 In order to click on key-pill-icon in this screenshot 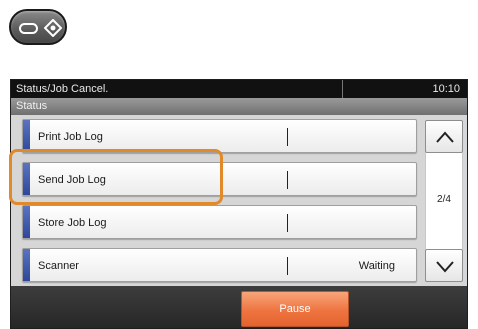, I will do `click(28, 28)`.